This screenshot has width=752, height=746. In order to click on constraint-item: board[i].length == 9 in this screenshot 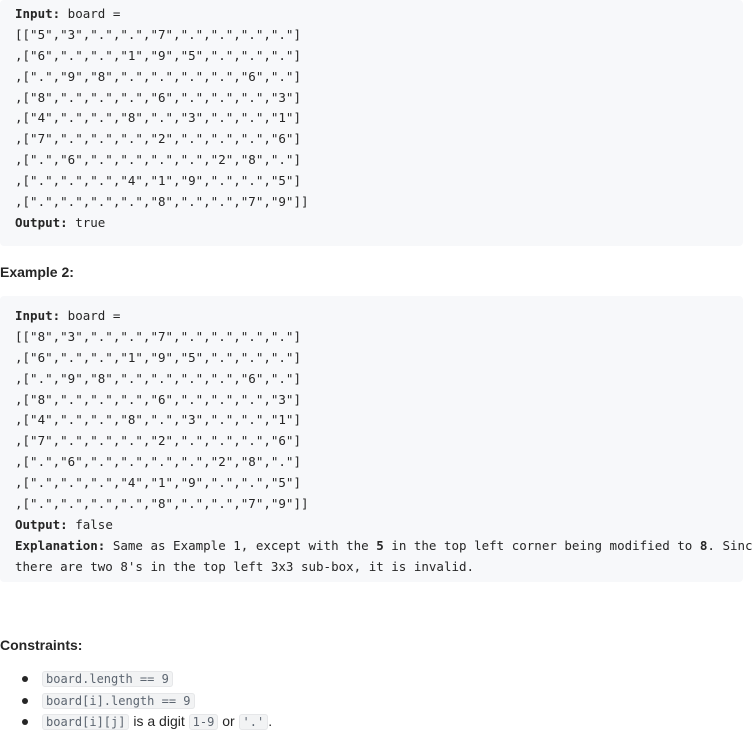, I will do `click(136, 701)`.